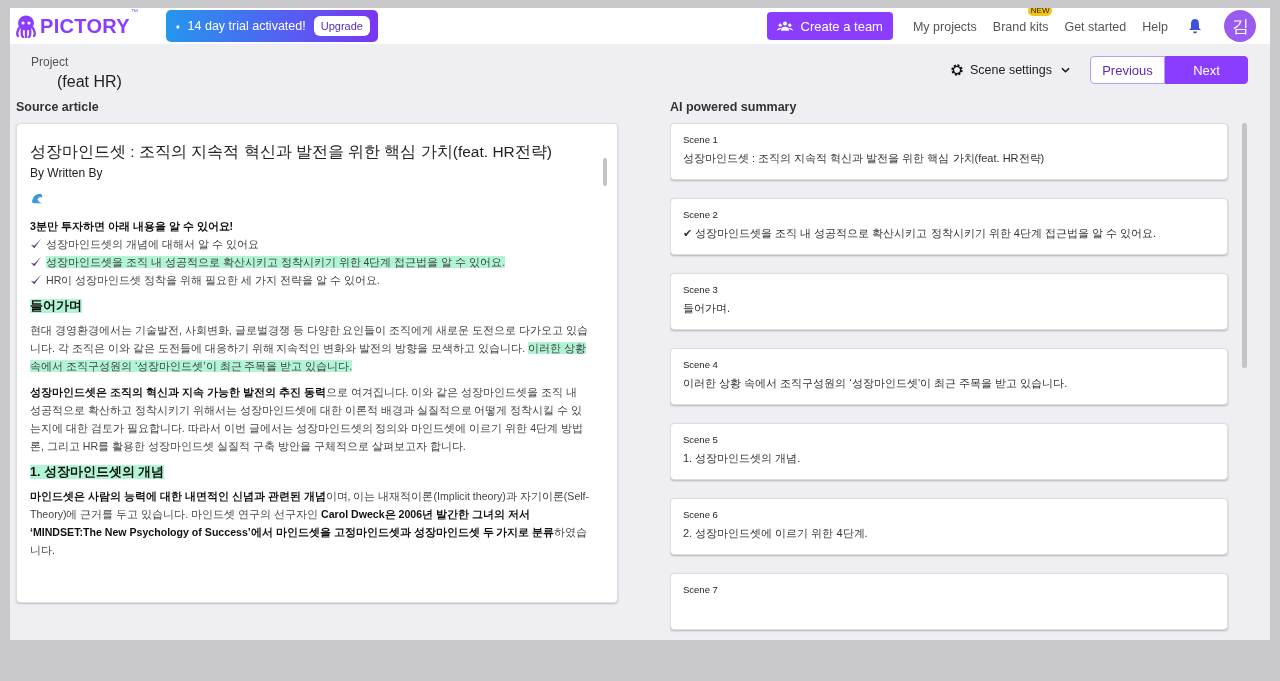  I want to click on scene-settings-button: Scene settings, so click(1010, 70).